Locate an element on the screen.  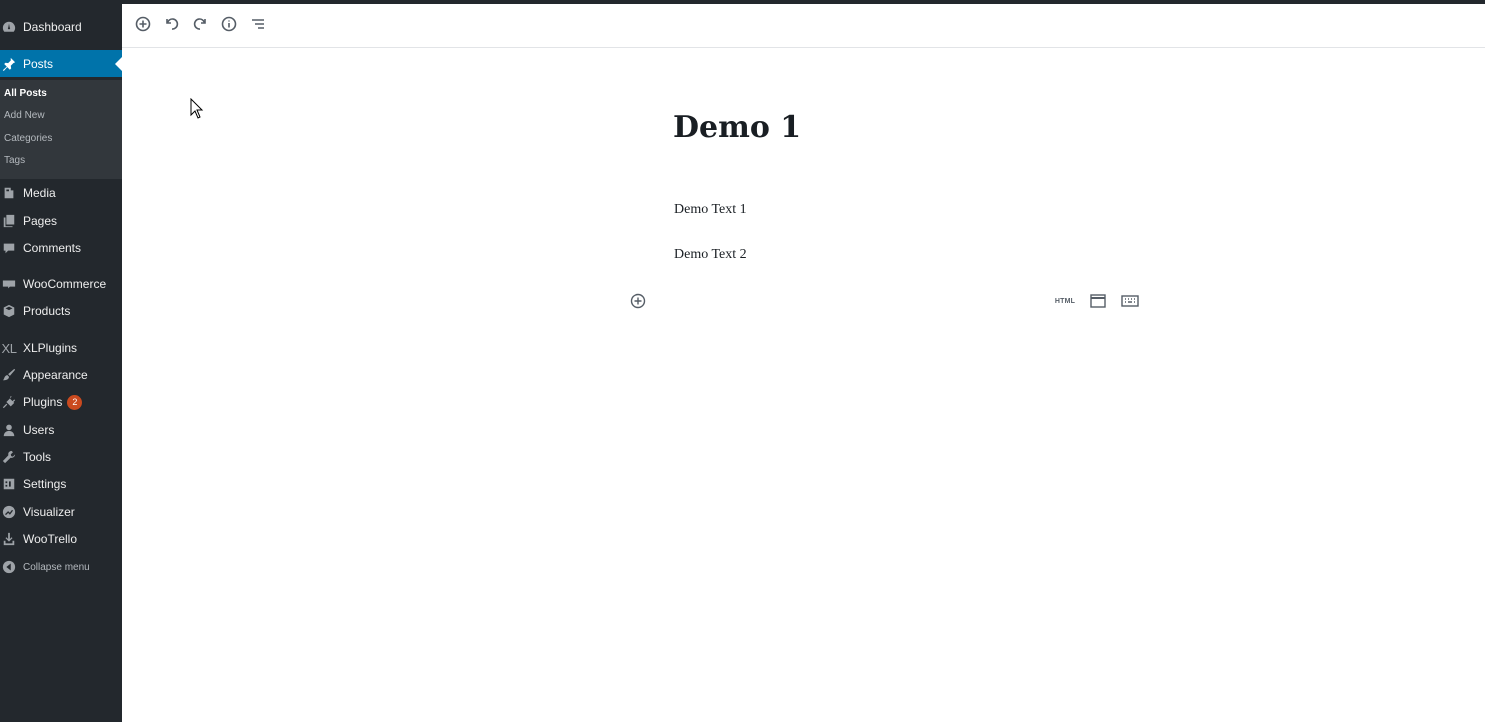
collapse-menu-label: Collapse menu is located at coordinates (56, 567).